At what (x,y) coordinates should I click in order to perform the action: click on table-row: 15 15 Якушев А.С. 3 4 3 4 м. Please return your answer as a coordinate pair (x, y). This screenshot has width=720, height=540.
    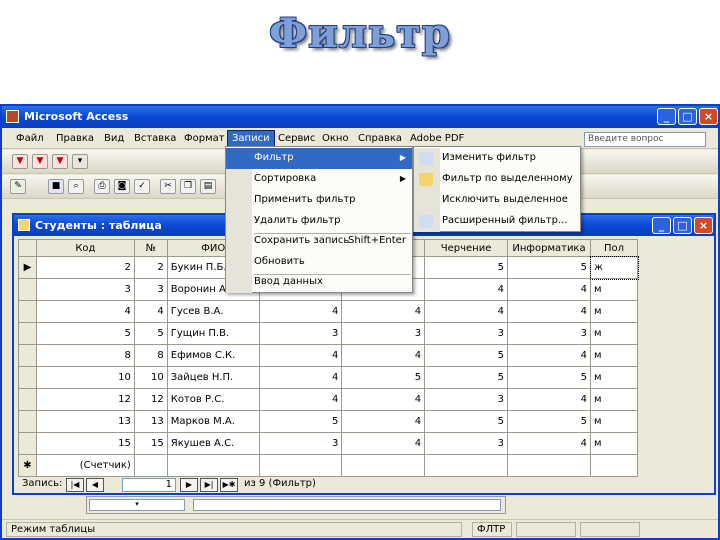
    Looking at the image, I should click on (328, 443).